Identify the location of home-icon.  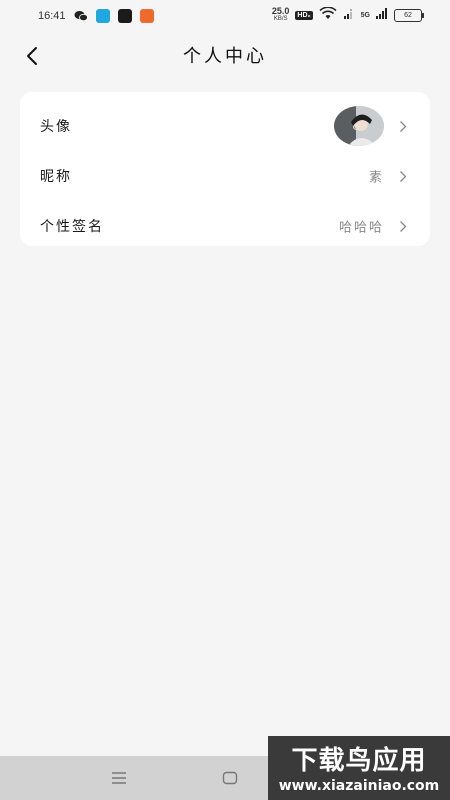
(230, 778).